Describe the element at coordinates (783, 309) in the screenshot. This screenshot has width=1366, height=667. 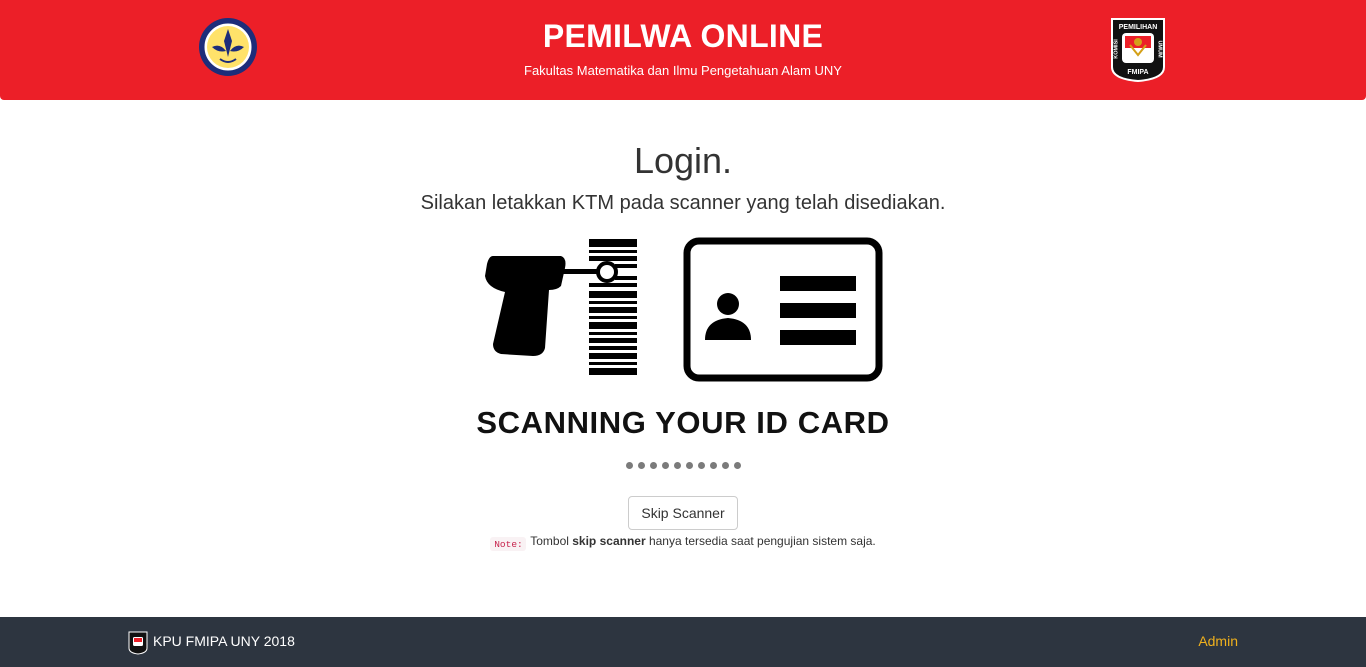
I see `id-card-icon` at that location.